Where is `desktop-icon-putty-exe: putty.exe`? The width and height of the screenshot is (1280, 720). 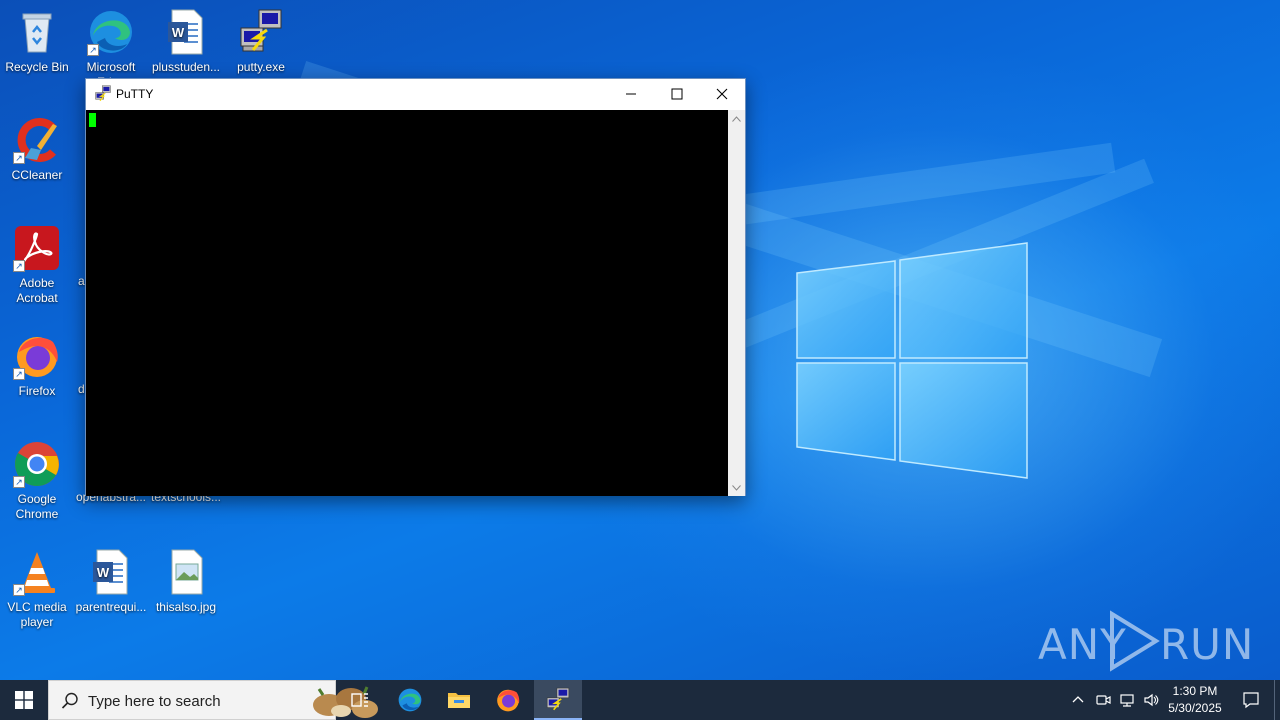
desktop-icon-putty-exe: putty.exe is located at coordinates (261, 41).